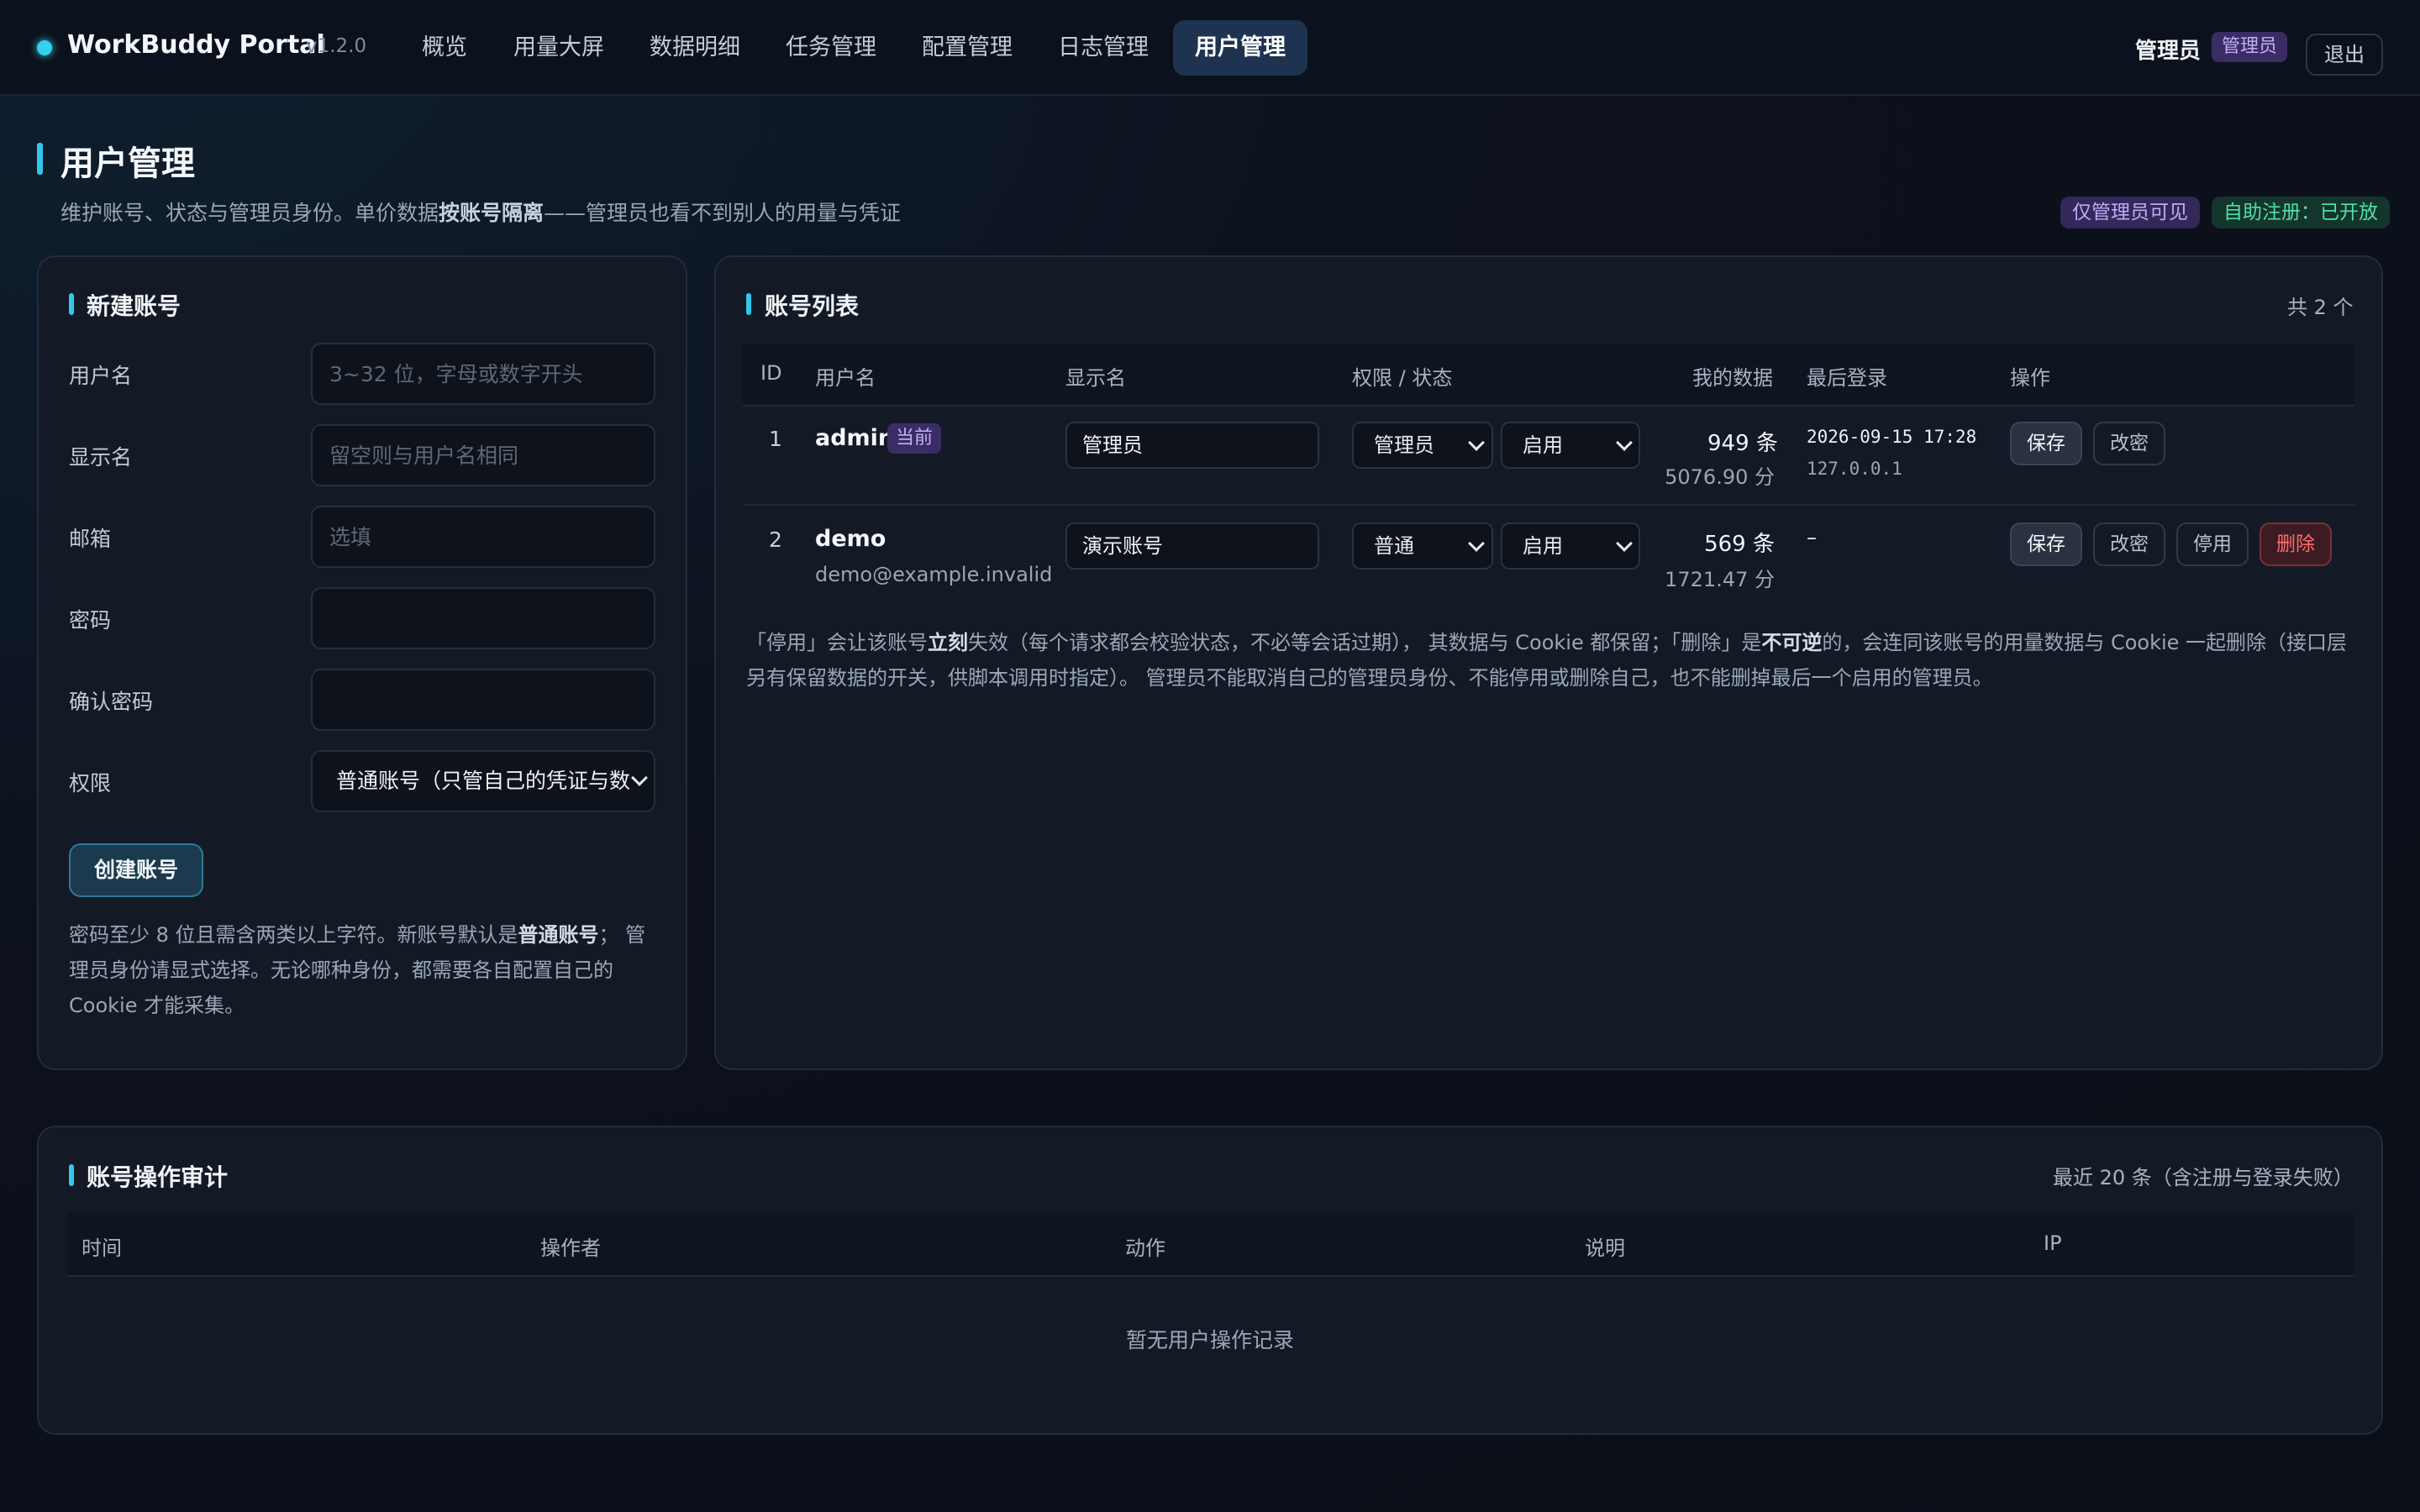 The height and width of the screenshot is (1512, 2420). Describe the element at coordinates (2046, 443) in the screenshot. I see `row-1-save-button: 保存` at that location.